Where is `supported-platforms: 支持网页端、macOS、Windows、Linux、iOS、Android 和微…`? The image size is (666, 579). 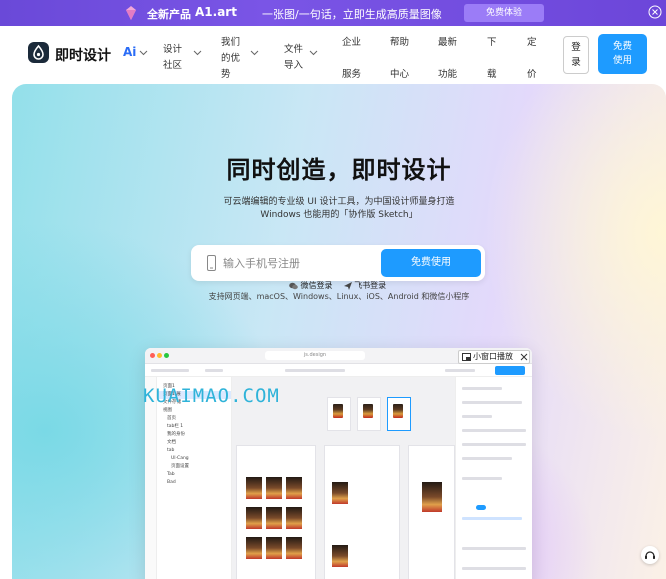 supported-platforms: 支持网页端、macOS、Windows、Linux、iOS、Android 和微… is located at coordinates (339, 296).